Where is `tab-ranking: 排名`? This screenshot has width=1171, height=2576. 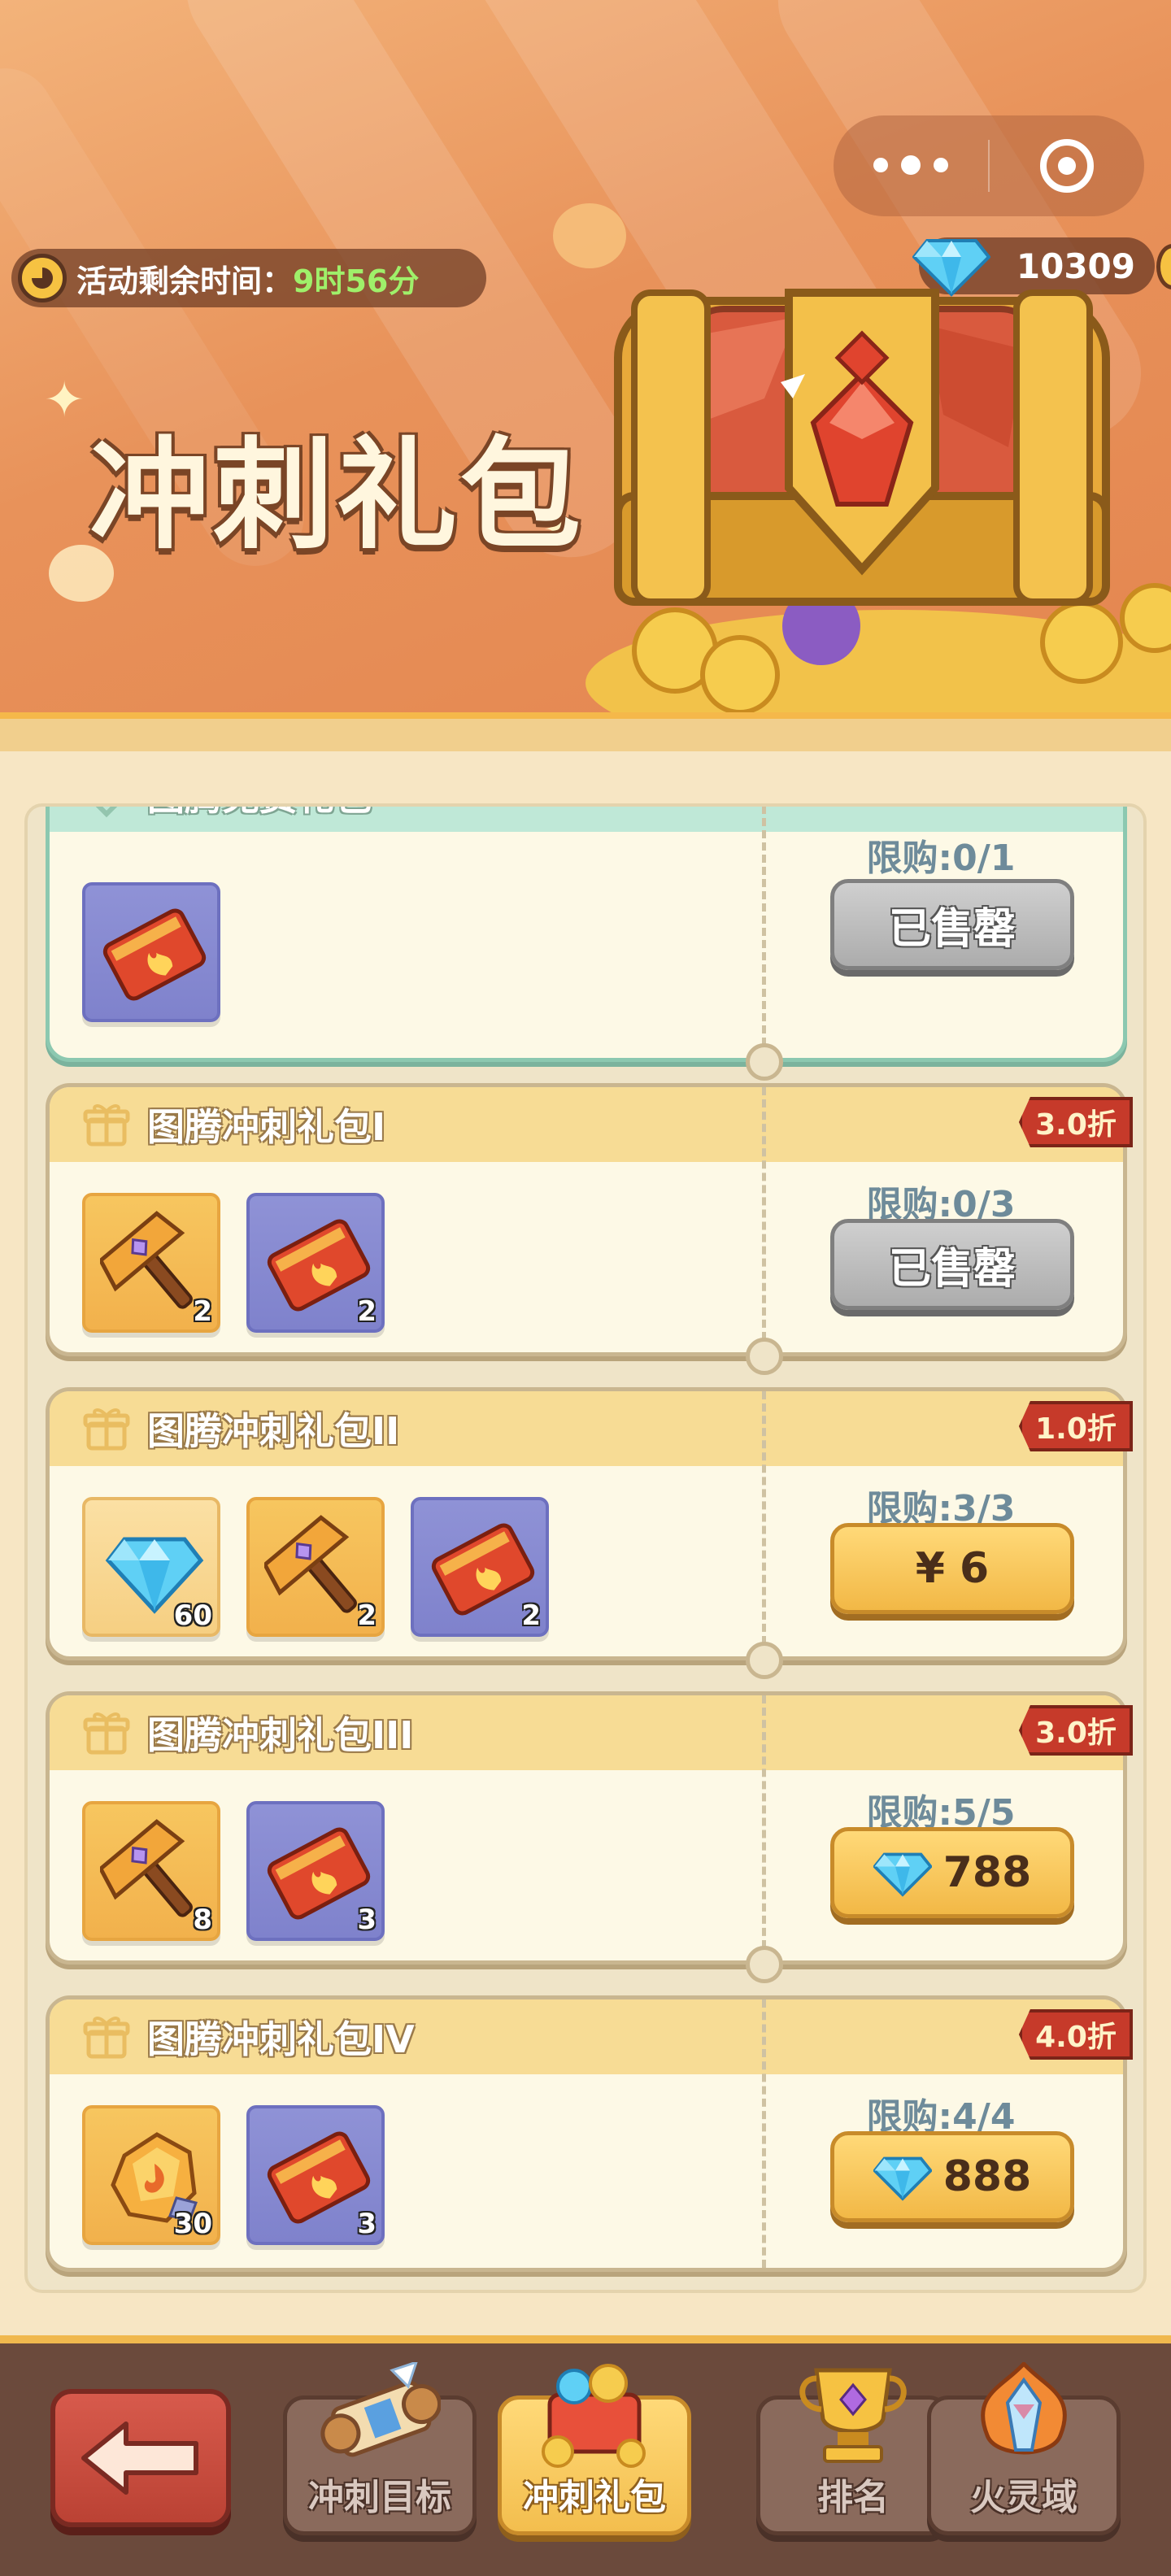
tab-ranking: 排名 is located at coordinates (853, 2452).